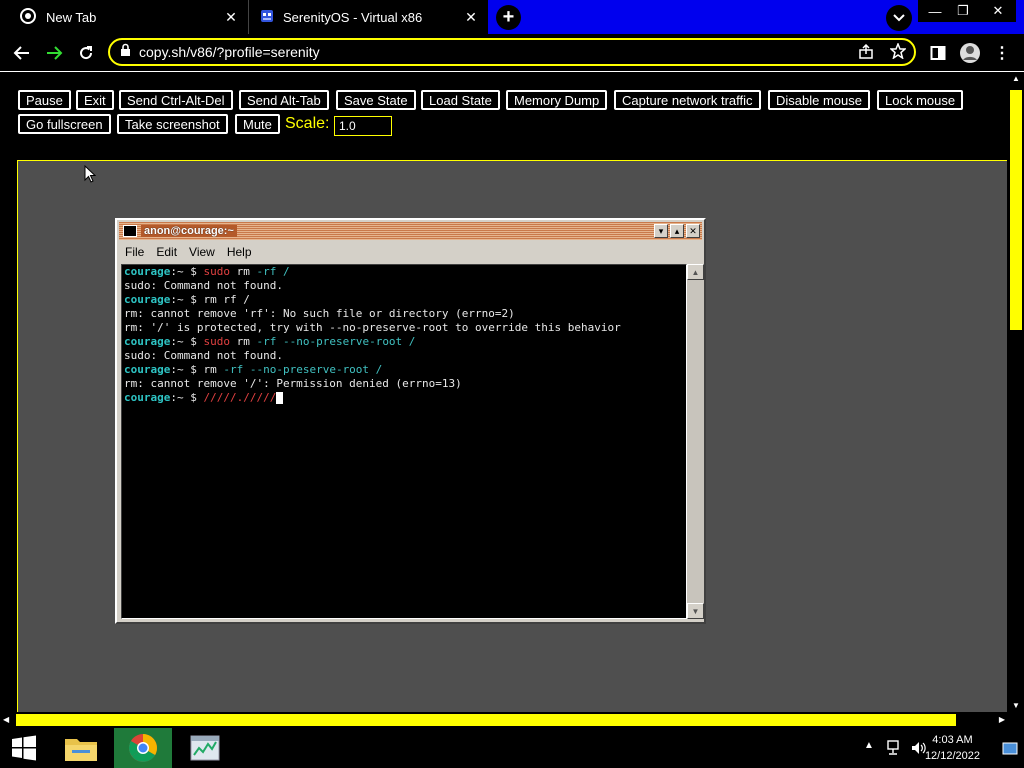 Image resolution: width=1024 pixels, height=768 pixels. Describe the element at coordinates (95, 100) in the screenshot. I see `exit-button: Exit` at that location.